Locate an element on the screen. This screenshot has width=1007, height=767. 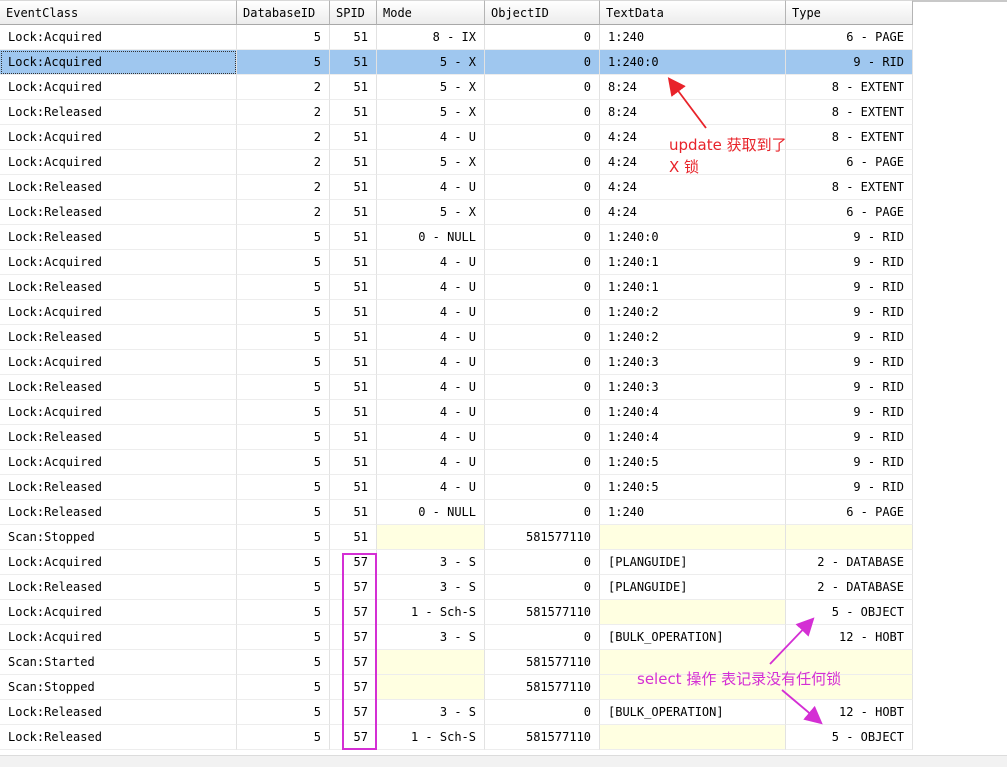
table-row: Lock:Acquired 5 51 5 - X 0 1:240:0 9 - RID is located at coordinates (456, 62).